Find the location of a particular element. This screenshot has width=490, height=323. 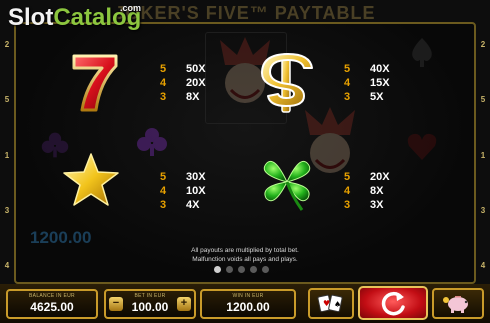

win-value: 1200.00 is located at coordinates (248, 307).